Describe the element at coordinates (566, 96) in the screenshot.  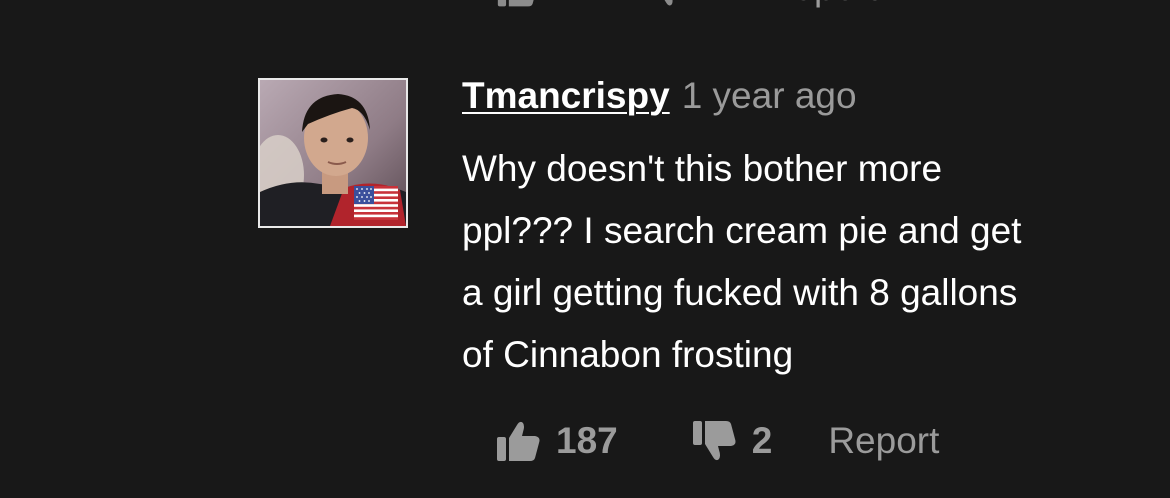
I see `username-link: Tmancrispy` at that location.